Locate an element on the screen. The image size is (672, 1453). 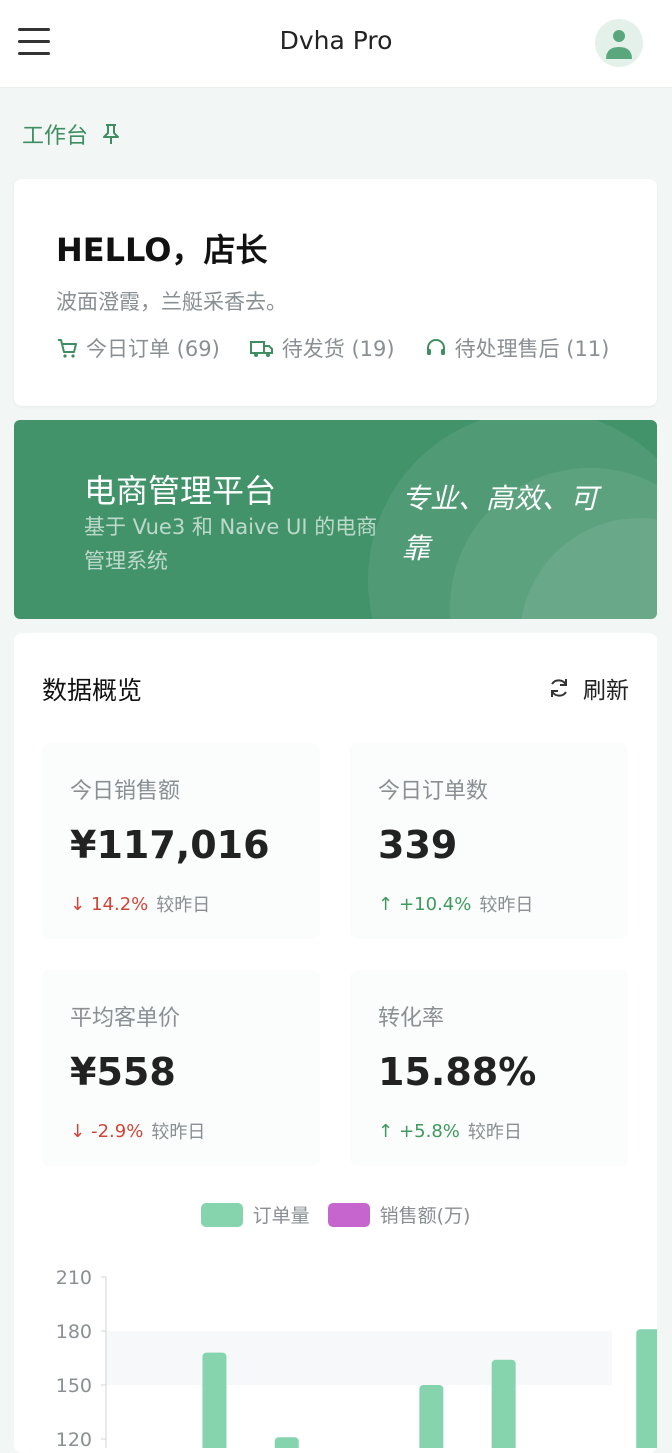
stat-pending-shipment: 待发货 (19) is located at coordinates (322, 348).